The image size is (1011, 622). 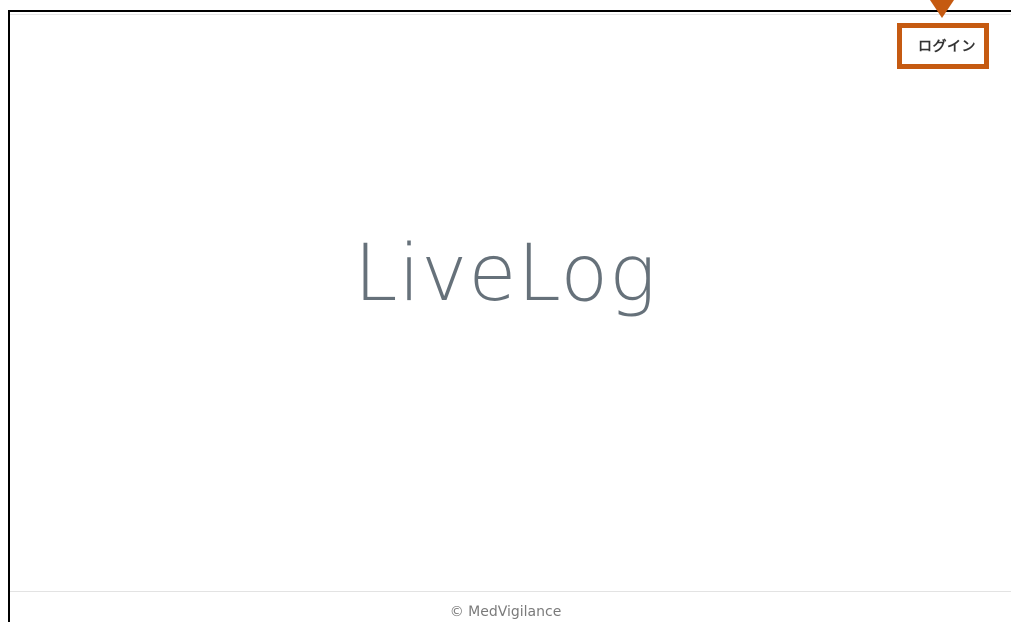 I want to click on header-divider, so click(x=510, y=14).